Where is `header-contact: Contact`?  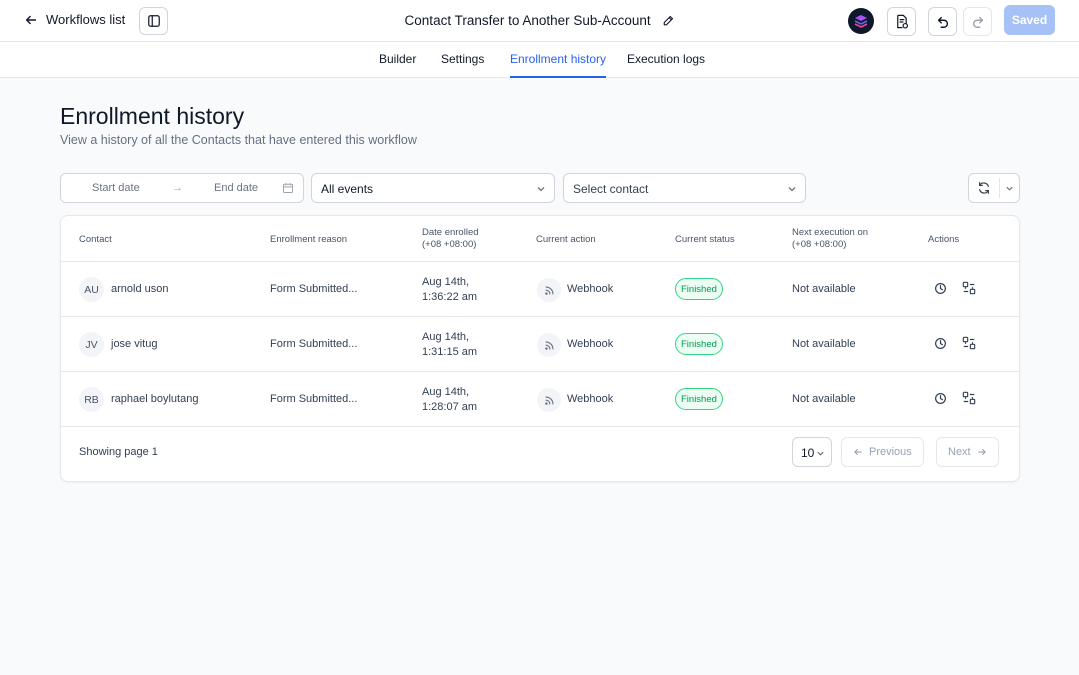
header-contact: Contact is located at coordinates (95, 239).